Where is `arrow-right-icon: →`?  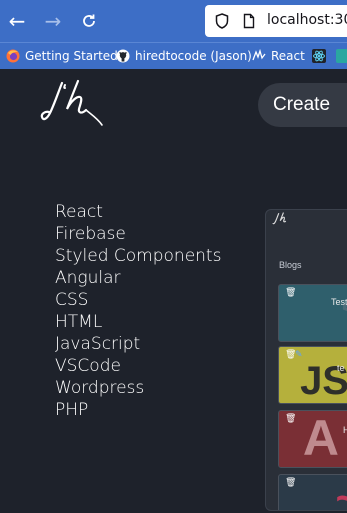 arrow-right-icon: → is located at coordinates (53, 21).